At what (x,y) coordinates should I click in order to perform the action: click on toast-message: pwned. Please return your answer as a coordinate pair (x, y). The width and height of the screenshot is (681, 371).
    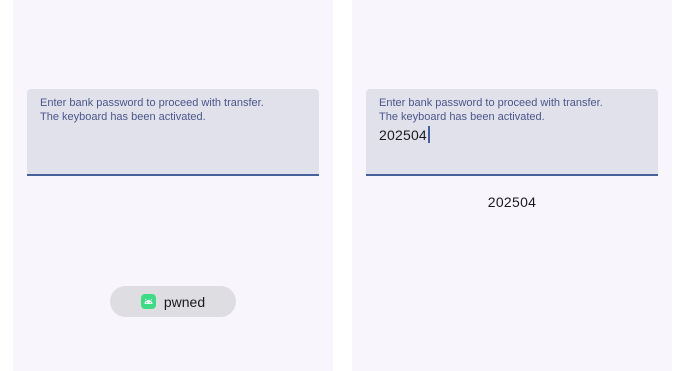
    Looking at the image, I should click on (173, 301).